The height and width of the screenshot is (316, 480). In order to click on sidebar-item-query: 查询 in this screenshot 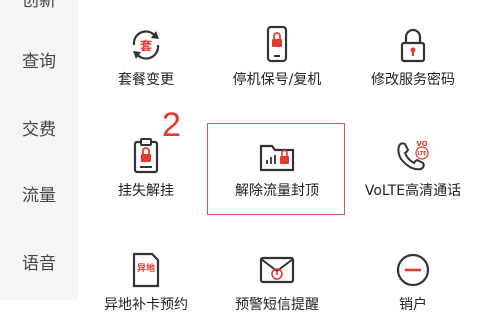, I will do `click(39, 62)`.